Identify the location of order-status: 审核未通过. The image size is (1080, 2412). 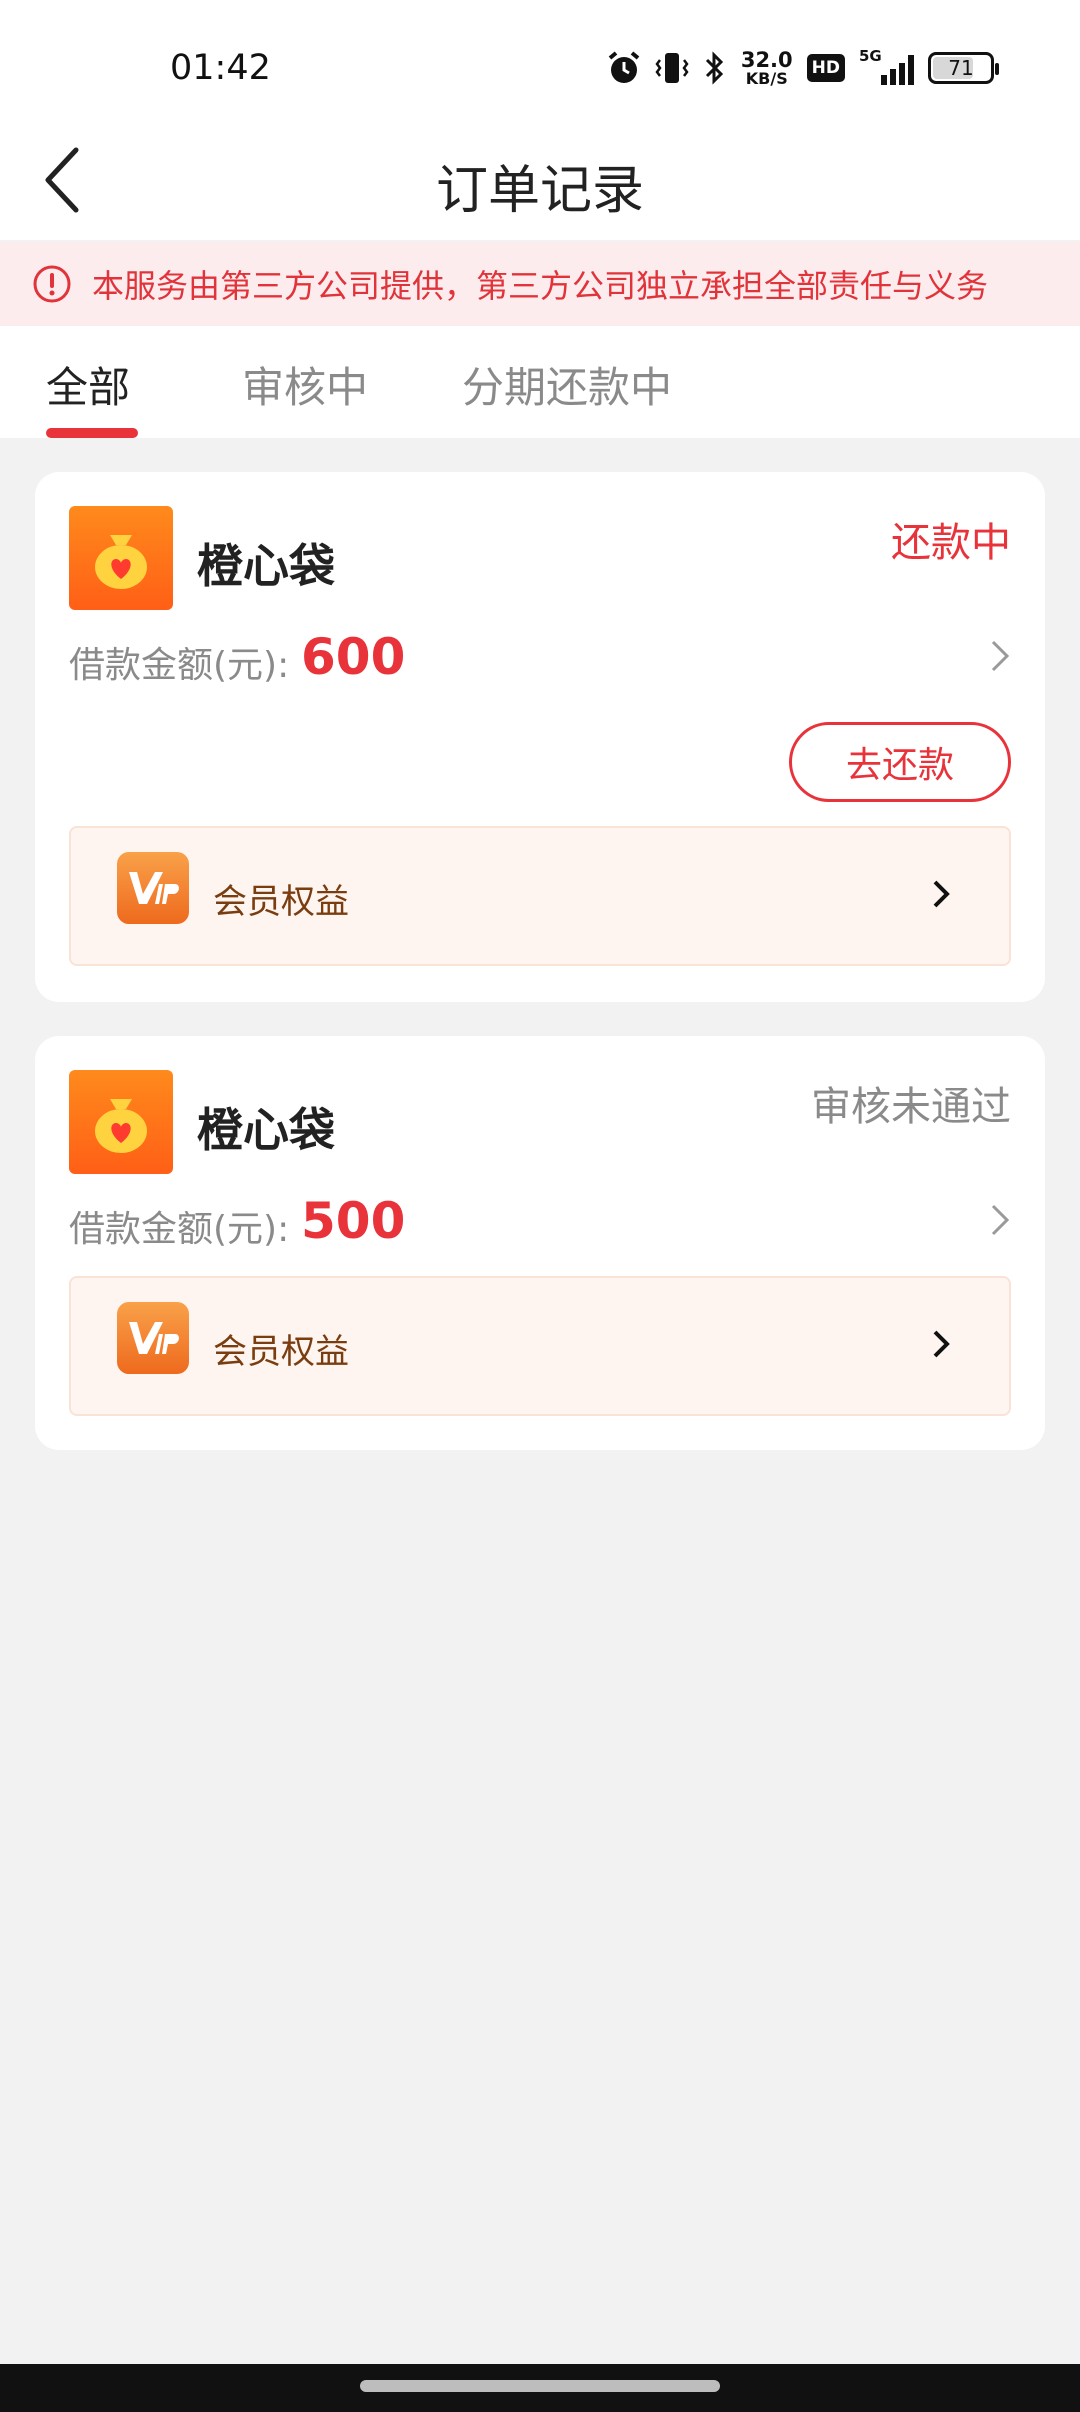
(911, 1107).